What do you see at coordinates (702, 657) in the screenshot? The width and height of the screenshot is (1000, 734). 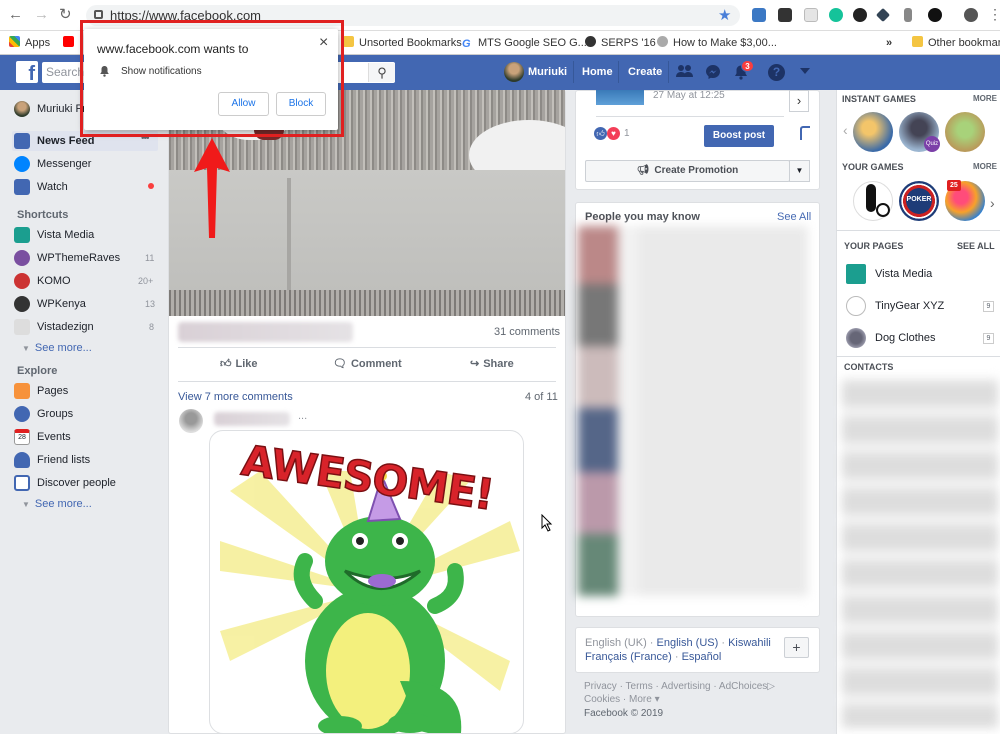 I see `language-link: Español` at bounding box center [702, 657].